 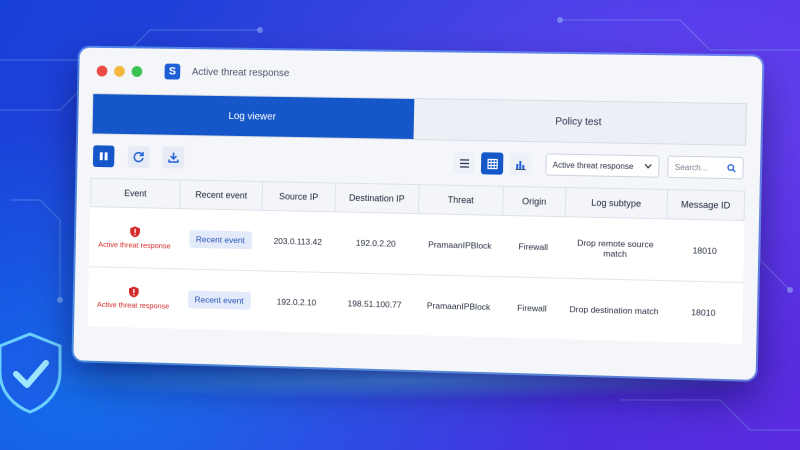 I want to click on maximize-window-button, so click(x=137, y=71).